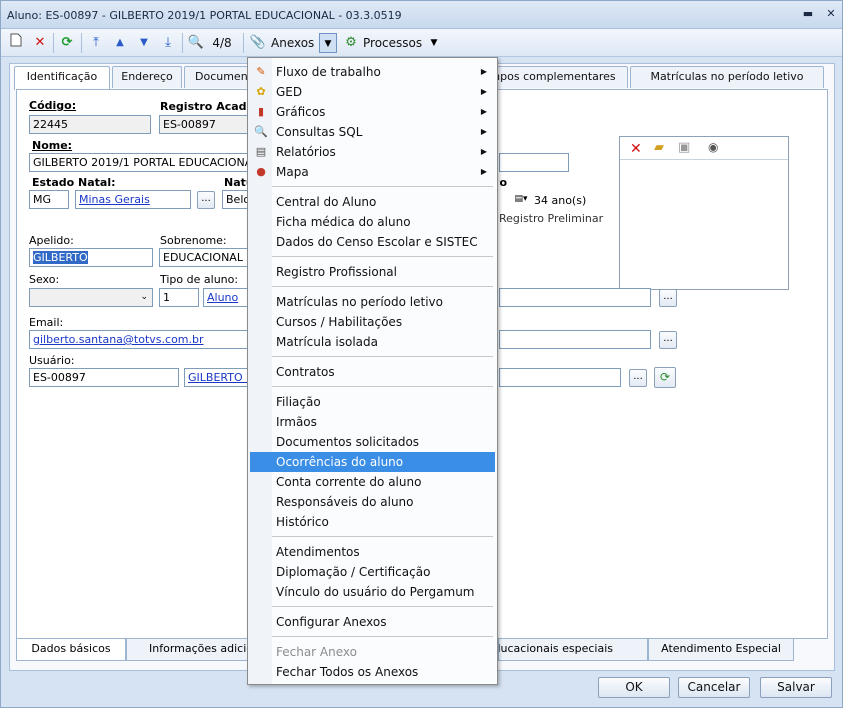 The height and width of the screenshot is (708, 843). I want to click on email-field: gilberto.santana@totvs.com.br, so click(139, 339).